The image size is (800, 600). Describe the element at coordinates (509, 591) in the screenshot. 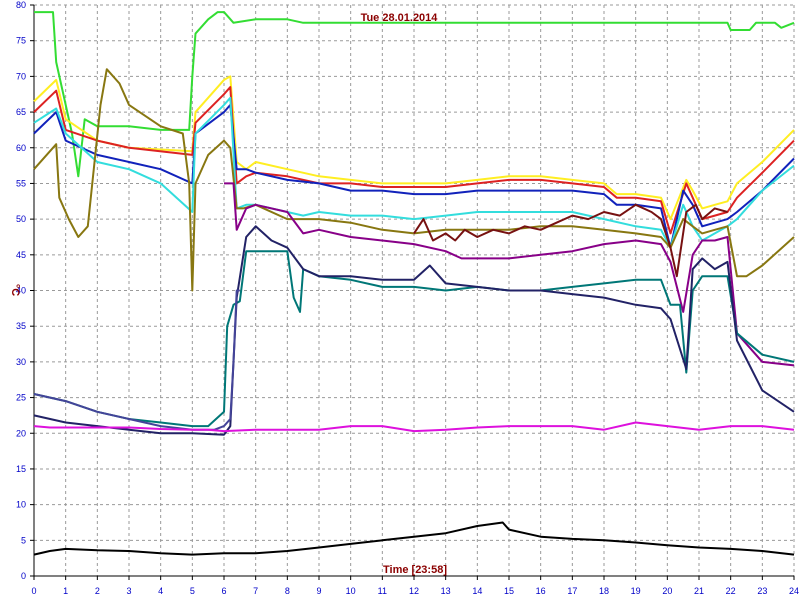

I see `x-tick-label: 15` at that location.